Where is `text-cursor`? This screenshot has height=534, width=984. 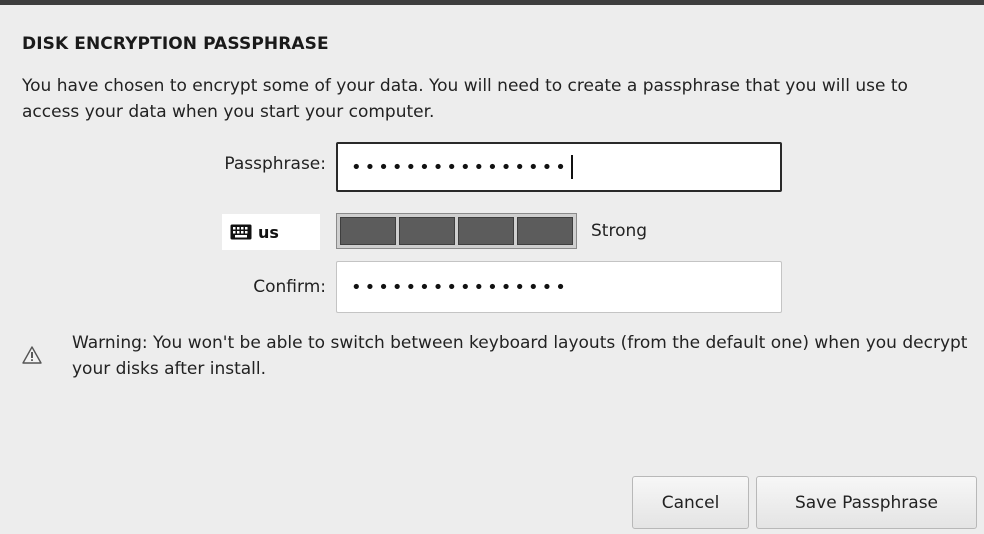 text-cursor is located at coordinates (571, 167).